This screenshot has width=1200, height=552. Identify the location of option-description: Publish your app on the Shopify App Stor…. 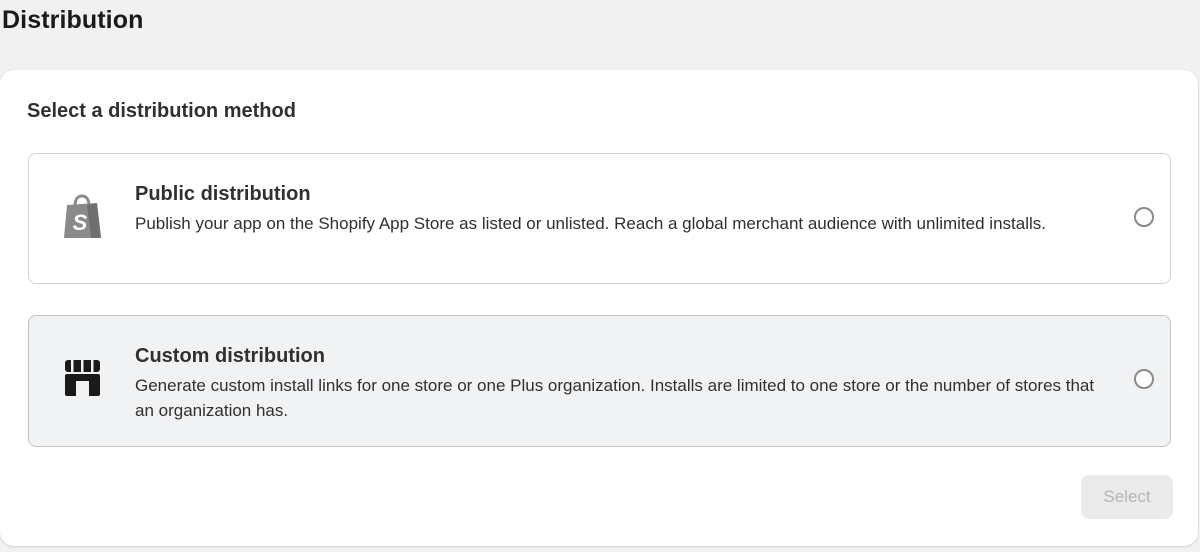
(590, 223).